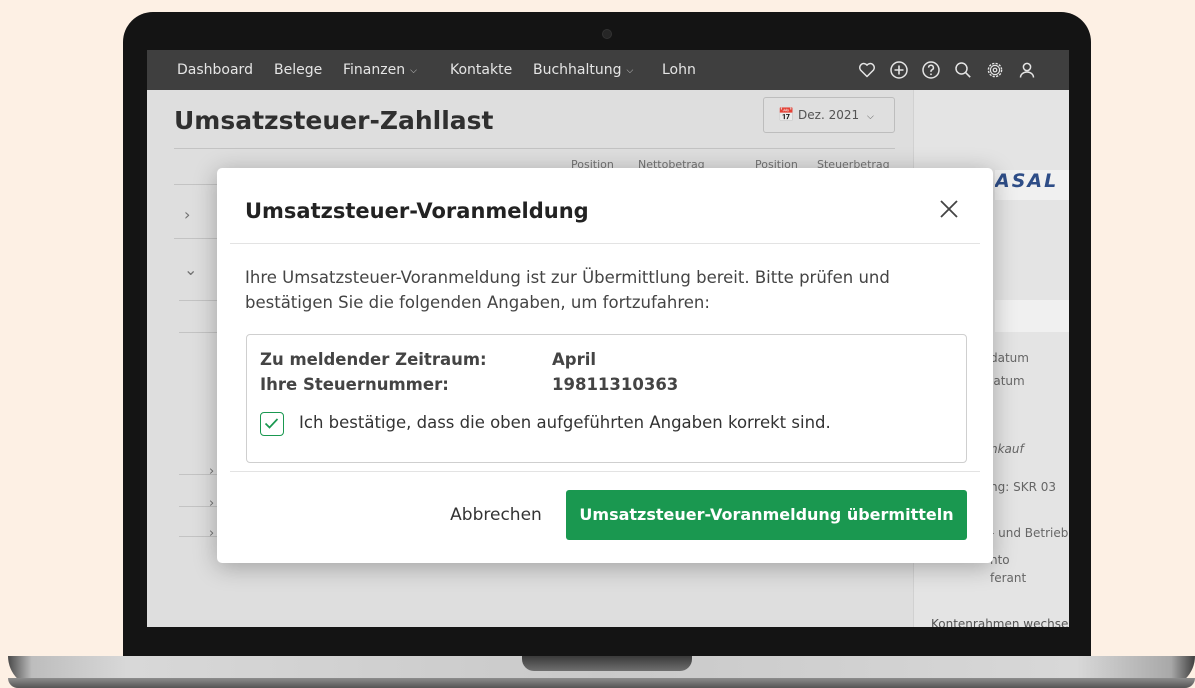 This screenshot has height=688, width=1195. Describe the element at coordinates (615, 384) in the screenshot. I see `tax-number-value: 19811310363` at that location.